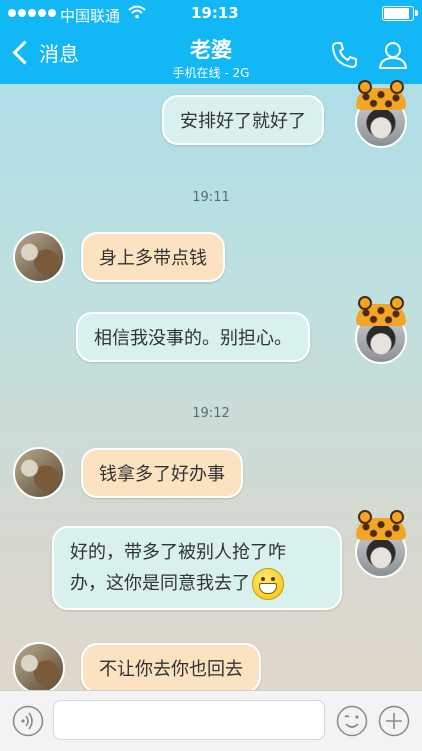  Describe the element at coordinates (28, 723) in the screenshot. I see `voice-icon` at that location.